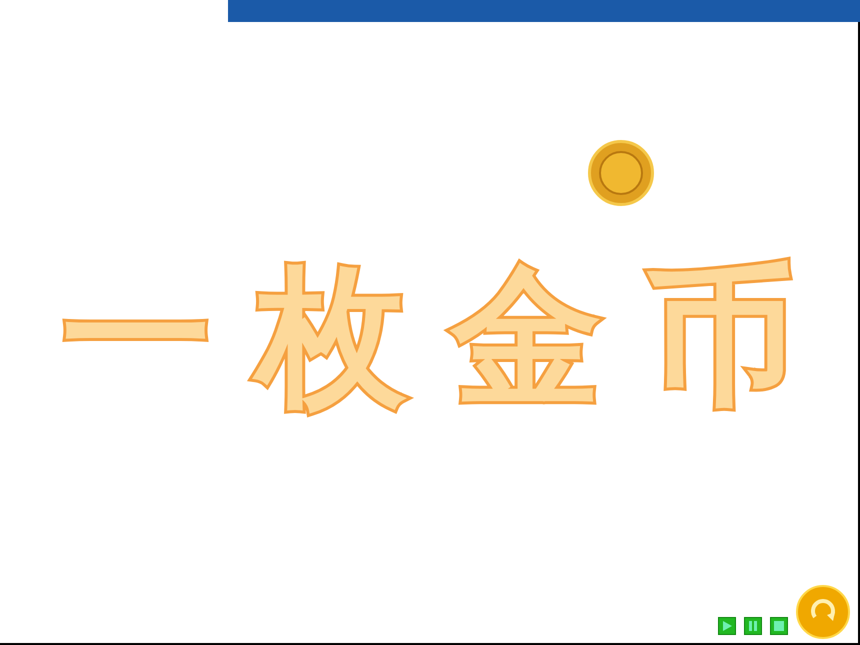  I want to click on stop-button, so click(779, 626).